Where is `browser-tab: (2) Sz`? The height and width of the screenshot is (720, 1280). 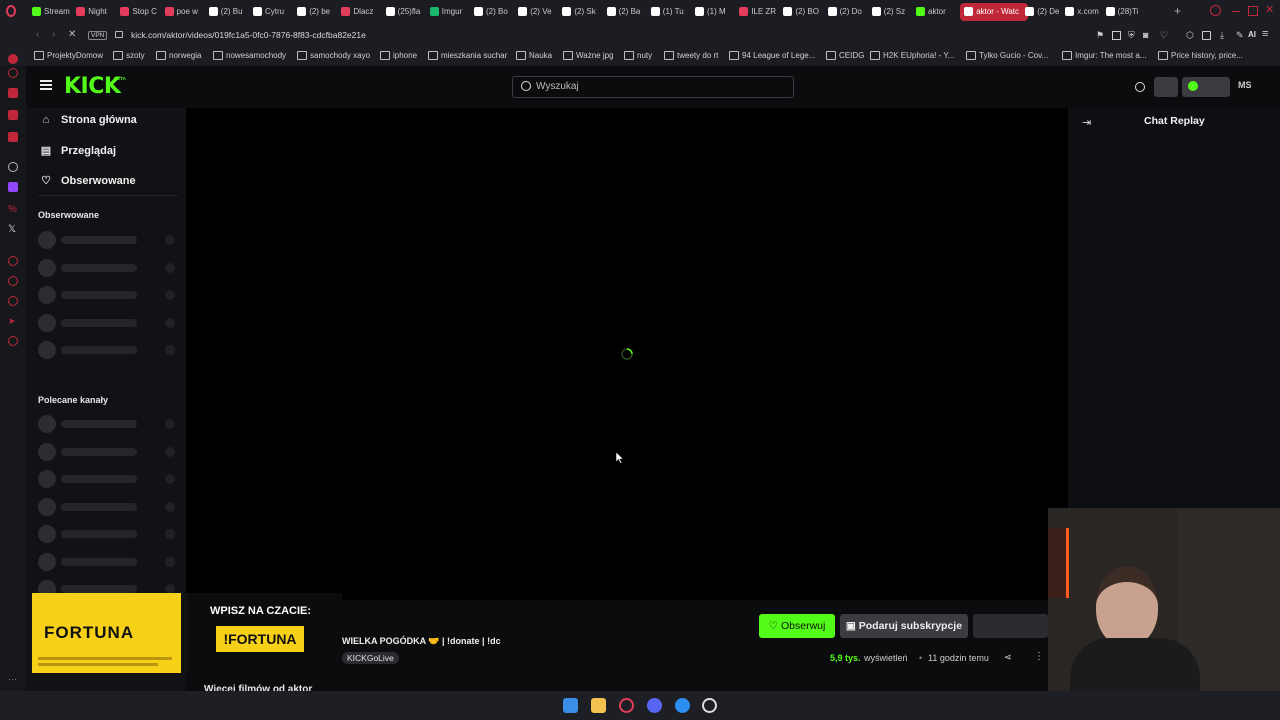 browser-tab: (2) Sz is located at coordinates (891, 12).